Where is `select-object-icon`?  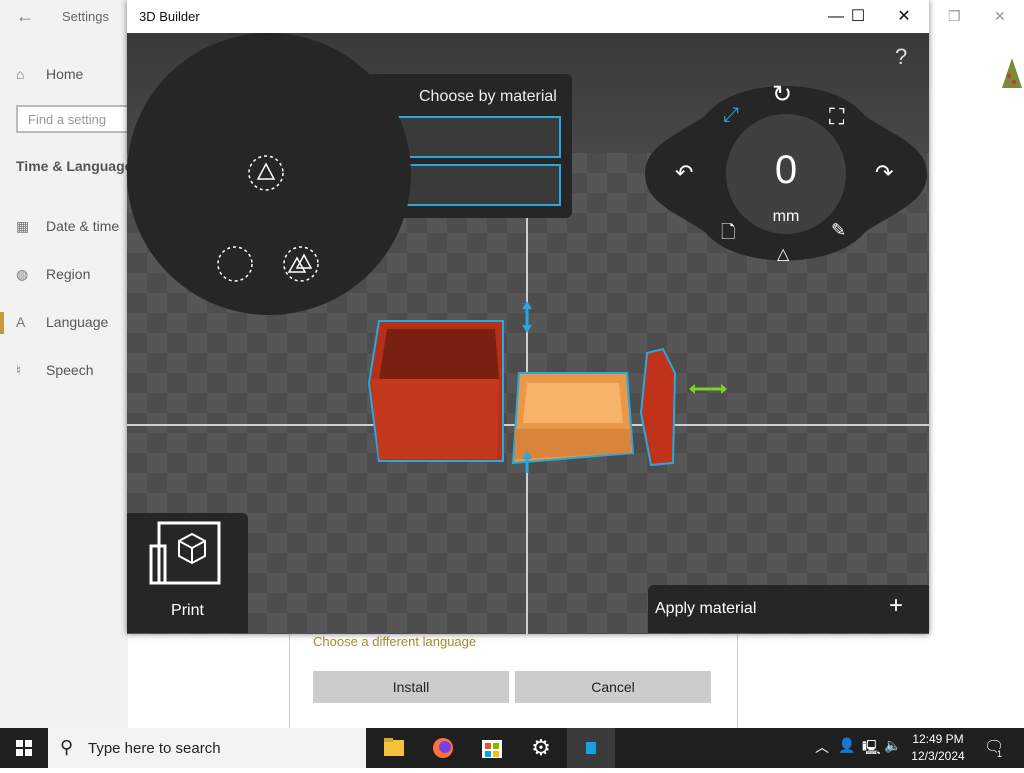 select-object-icon is located at coordinates (266, 173).